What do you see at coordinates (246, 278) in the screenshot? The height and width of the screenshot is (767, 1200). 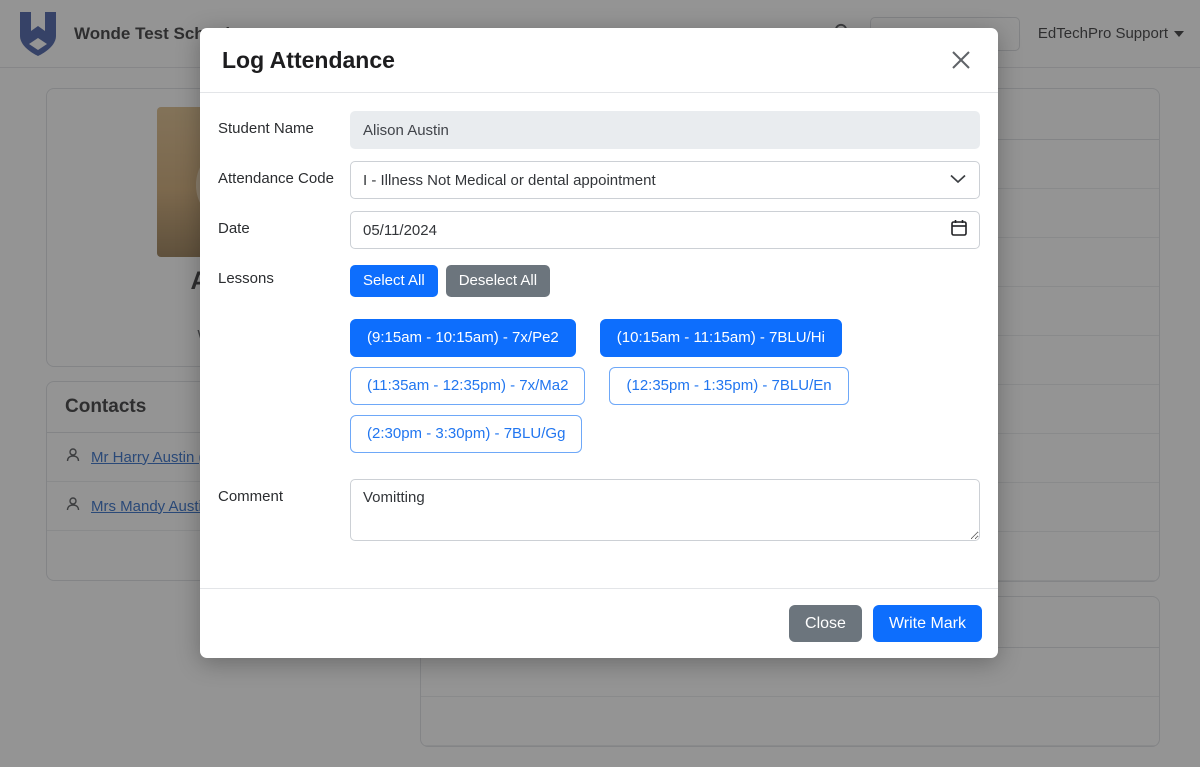 I see `lessons-label: Lessons` at bounding box center [246, 278].